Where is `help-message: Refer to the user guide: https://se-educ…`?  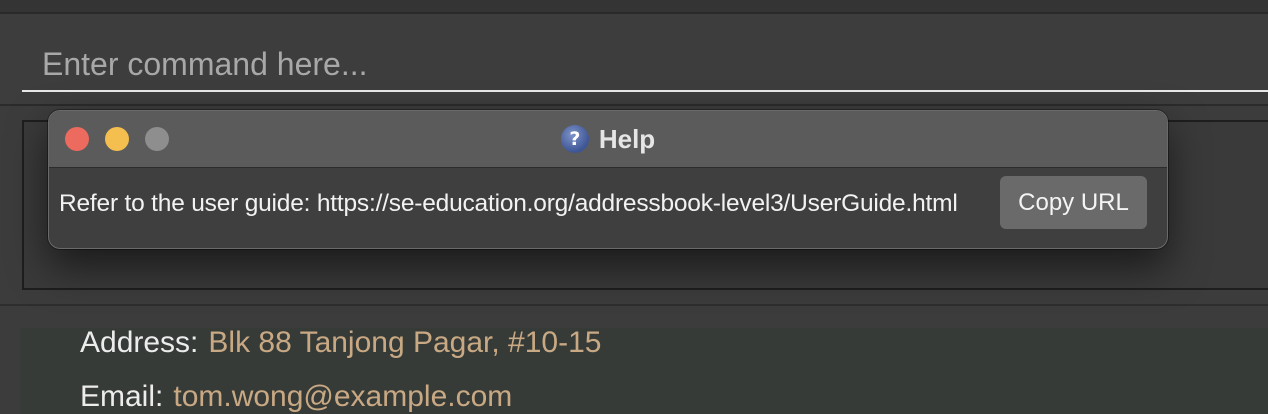 help-message: Refer to the user guide: https://se-educ… is located at coordinates (508, 203).